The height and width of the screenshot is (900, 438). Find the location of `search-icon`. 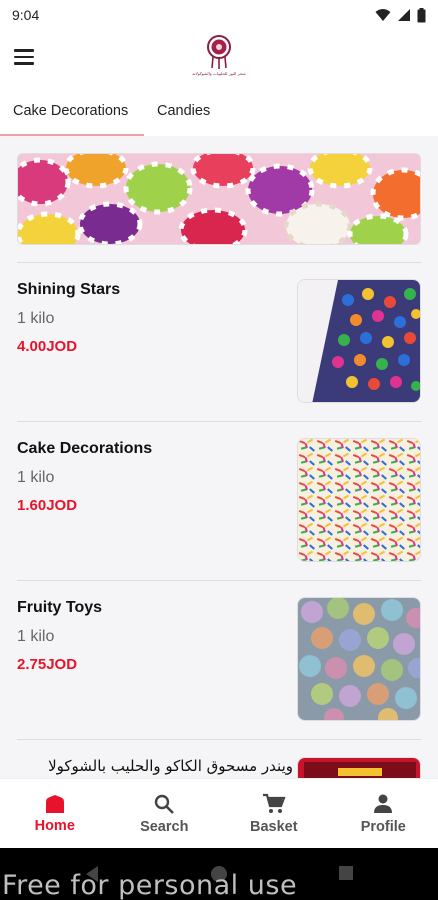

search-icon is located at coordinates (165, 804).